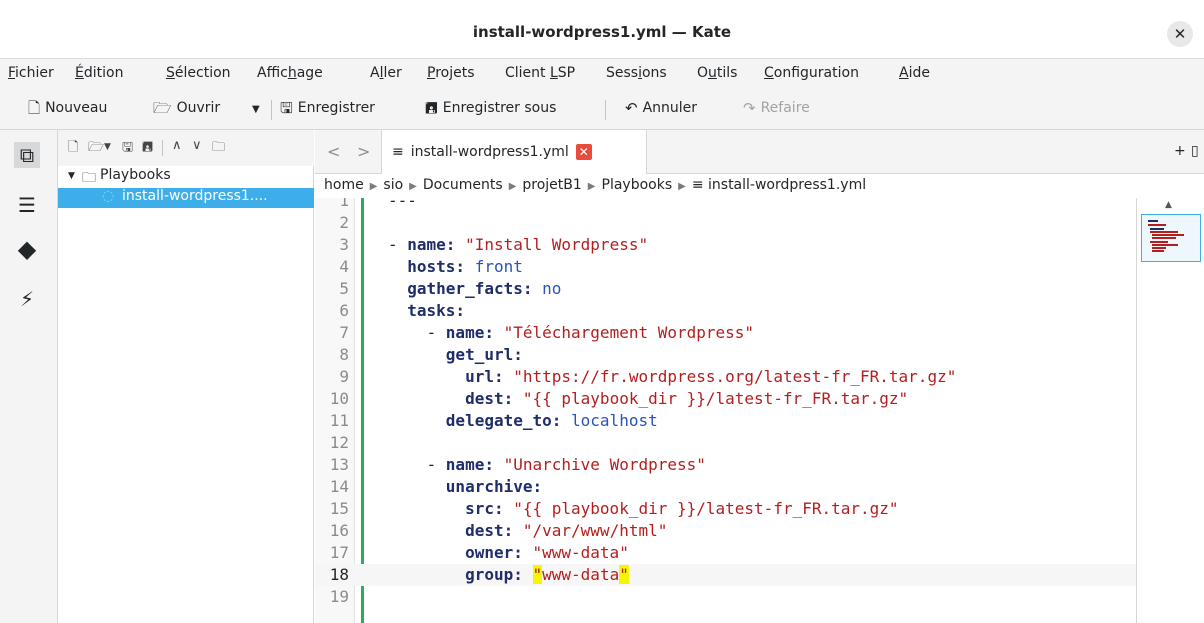 The image size is (1204, 623). I want to click on line-number: 6, so click(344, 310).